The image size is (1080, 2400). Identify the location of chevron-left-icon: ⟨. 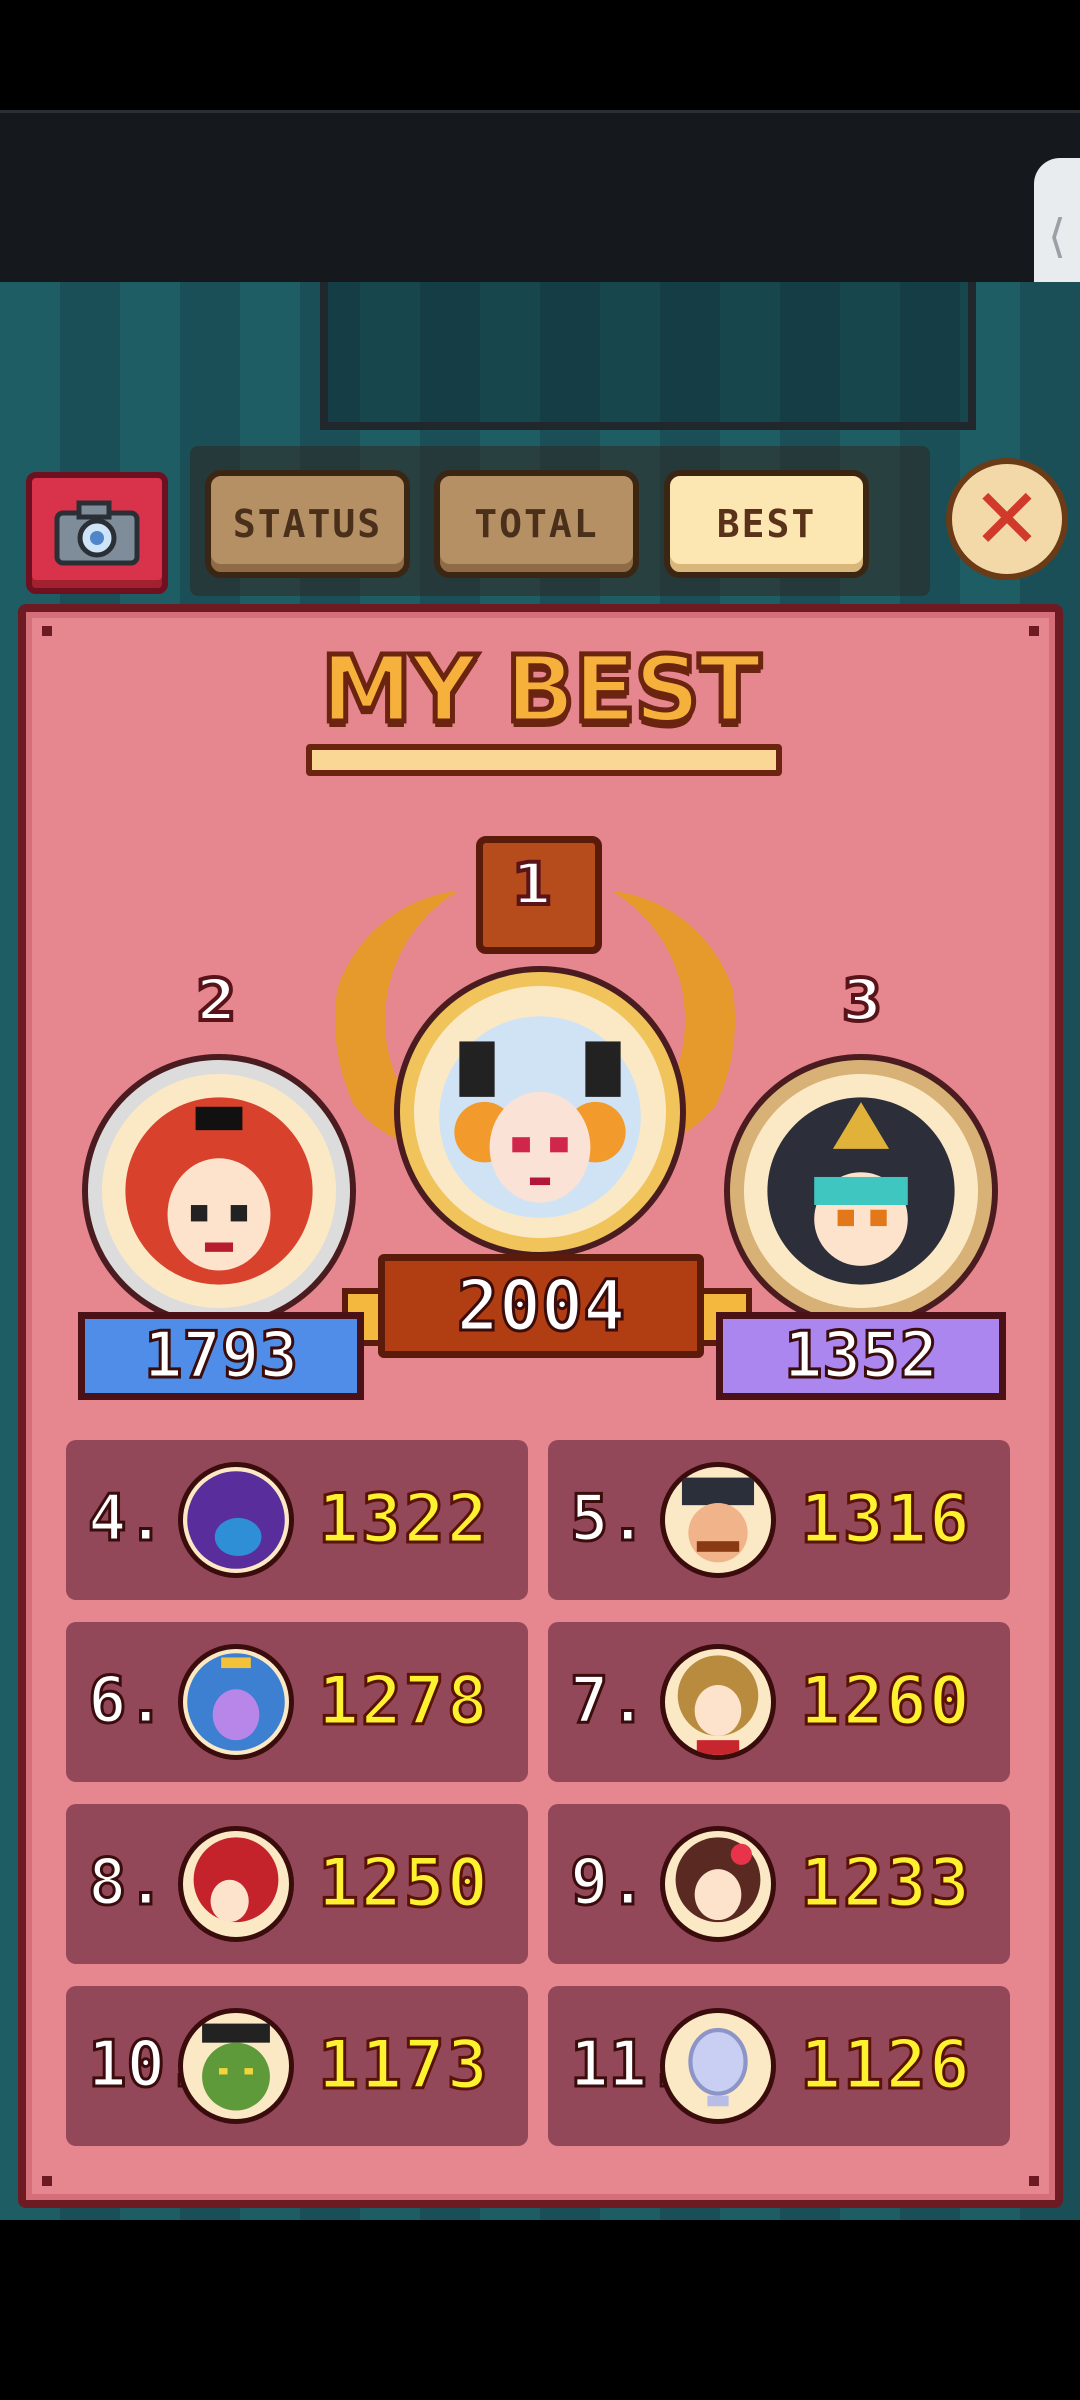
(1057, 236).